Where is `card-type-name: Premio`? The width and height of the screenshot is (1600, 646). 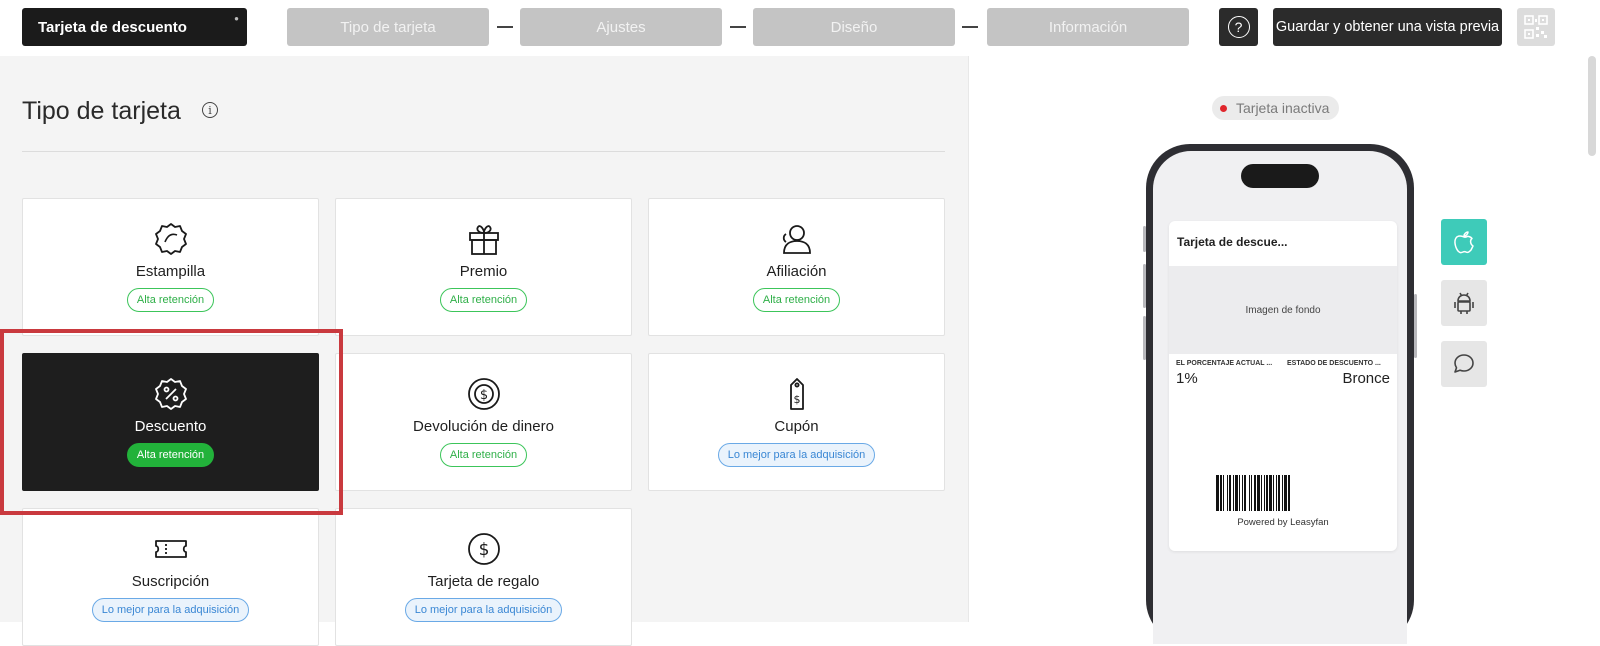
card-type-name: Premio is located at coordinates (483, 271).